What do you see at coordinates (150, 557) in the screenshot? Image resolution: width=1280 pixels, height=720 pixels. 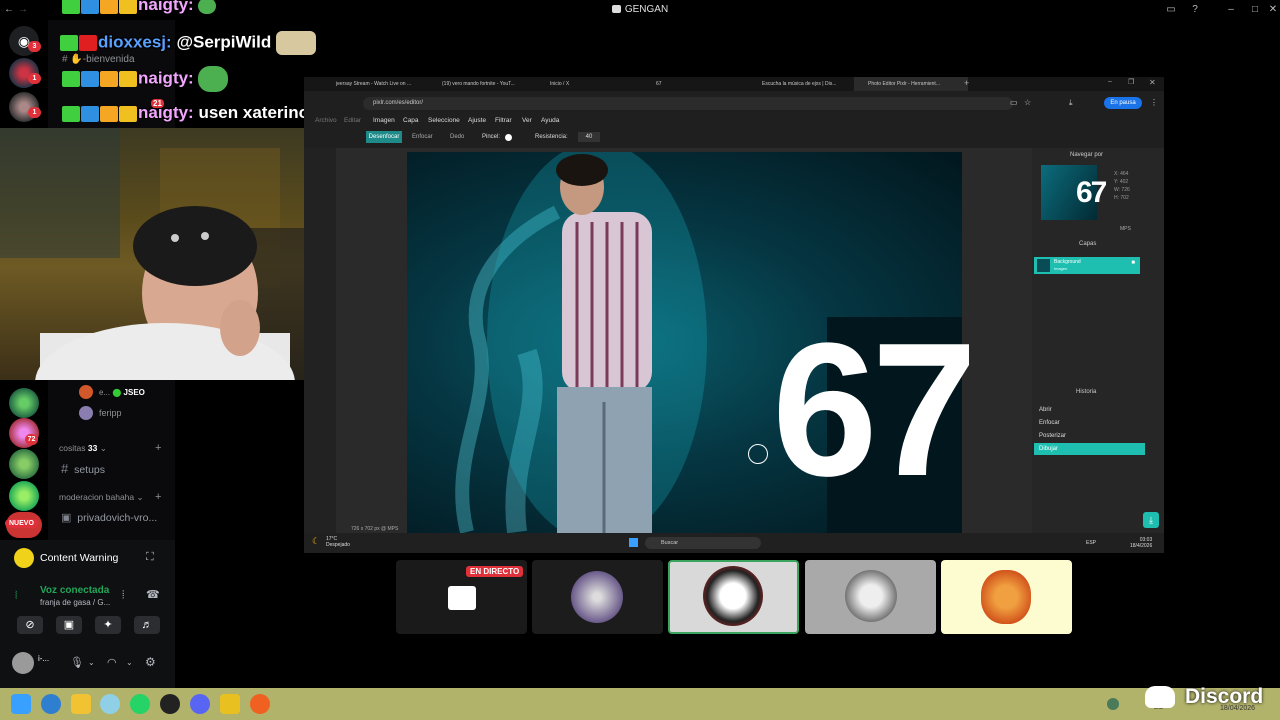 I see `game-settings-icon: ⛶` at bounding box center [150, 557].